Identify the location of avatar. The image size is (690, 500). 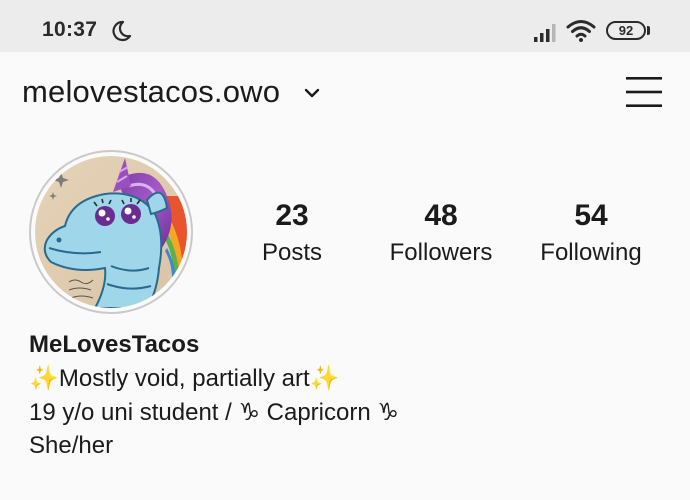
(111, 232).